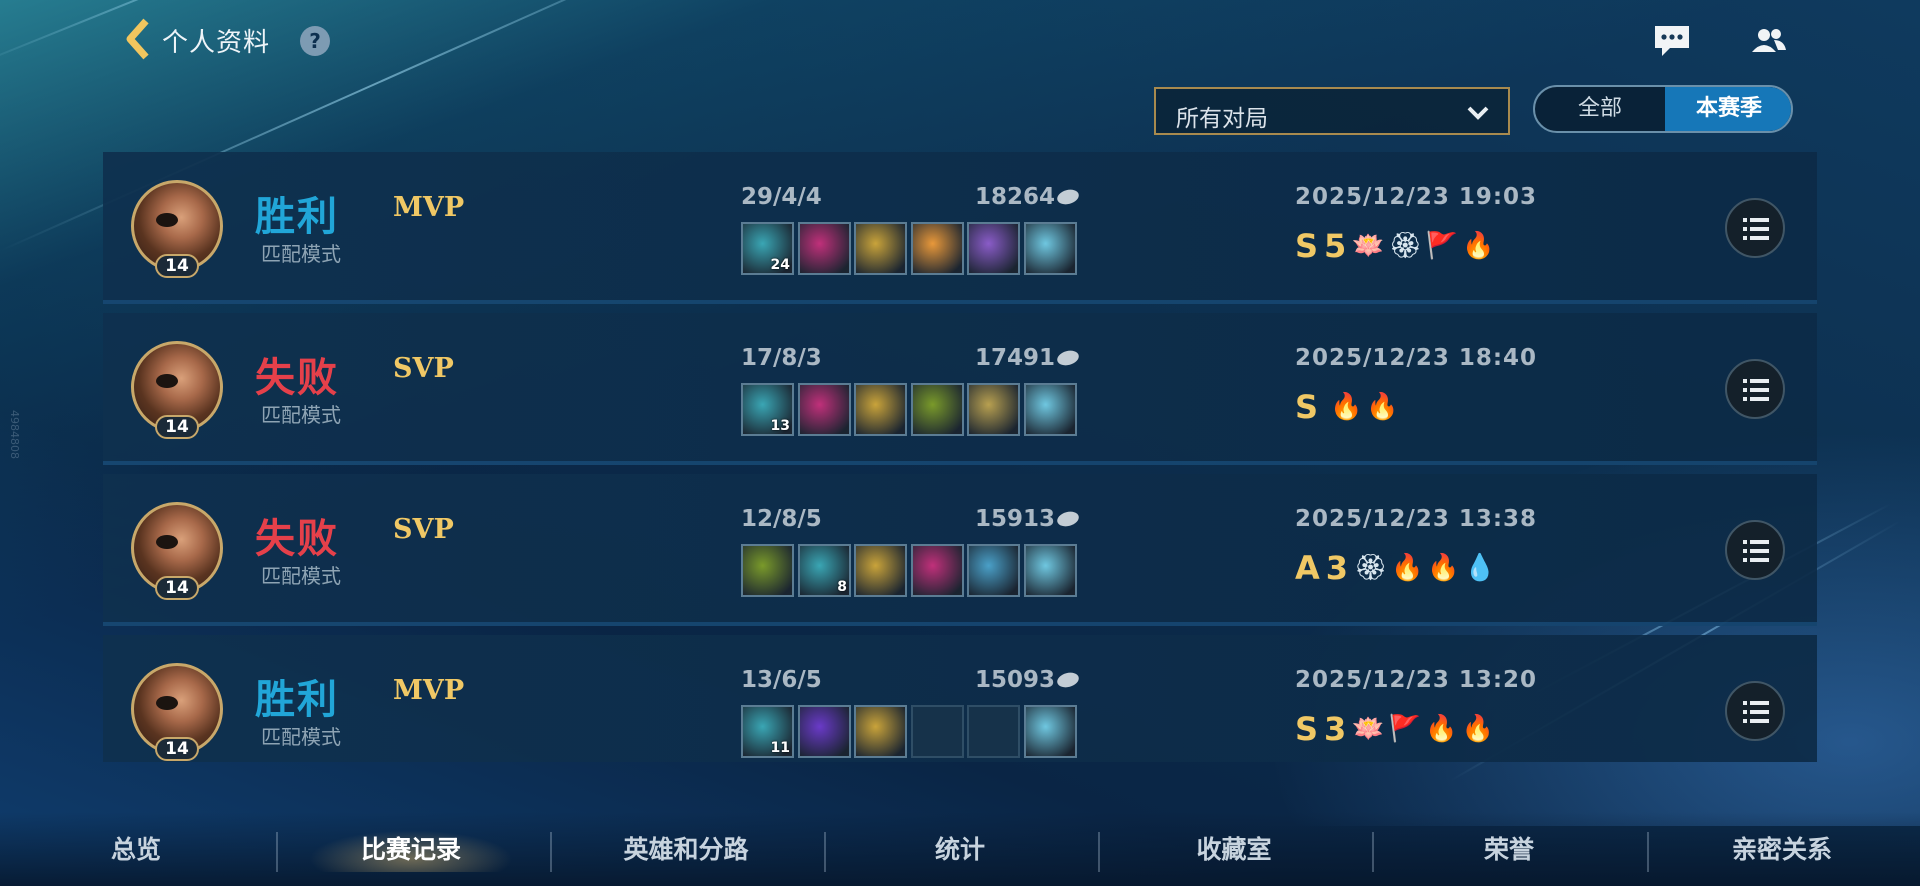  Describe the element at coordinates (993, 248) in the screenshot. I see `purple-cloak-item-icon` at that location.